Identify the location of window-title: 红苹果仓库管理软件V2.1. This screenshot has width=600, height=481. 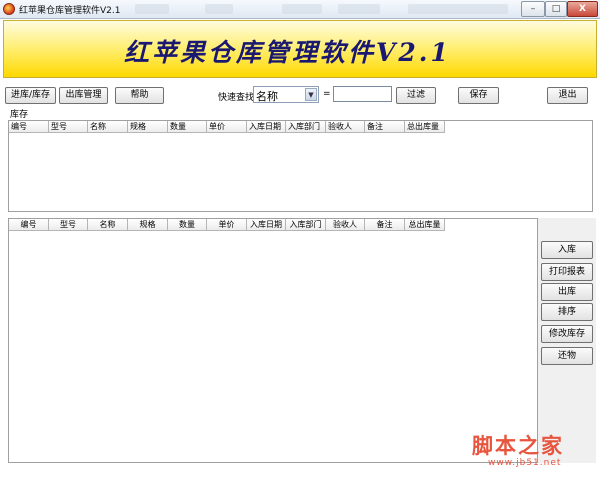
(70, 11).